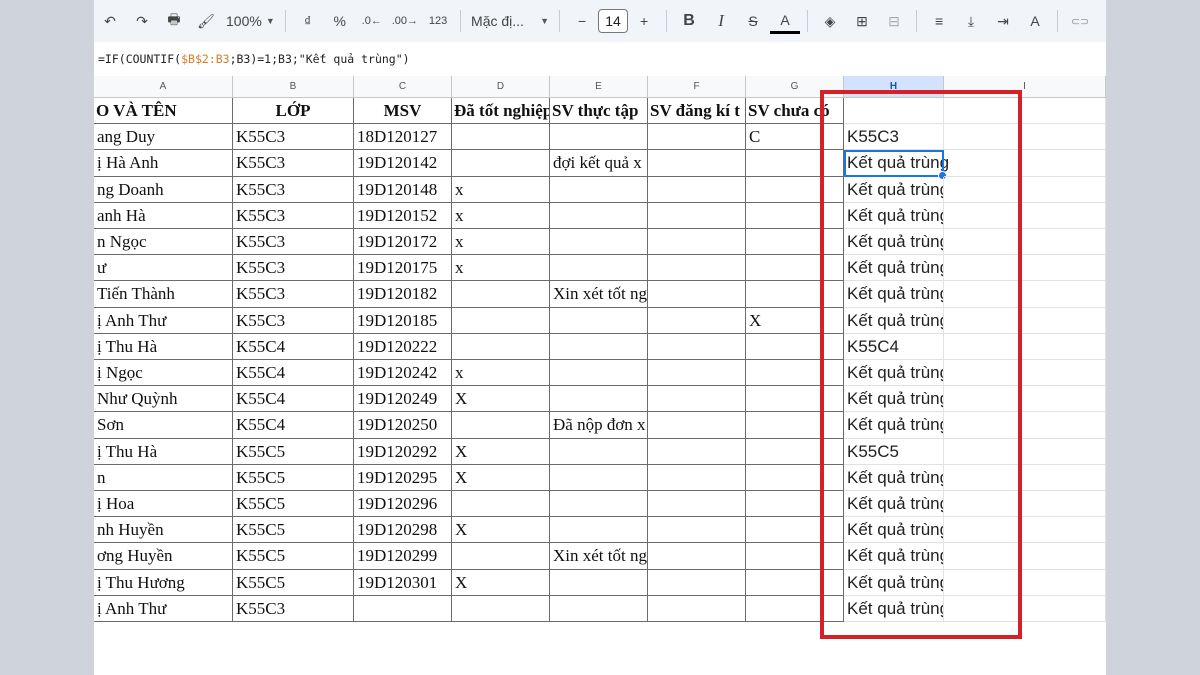 The height and width of the screenshot is (675, 1200). Describe the element at coordinates (163, 87) in the screenshot. I see `column-header-a: A` at that location.